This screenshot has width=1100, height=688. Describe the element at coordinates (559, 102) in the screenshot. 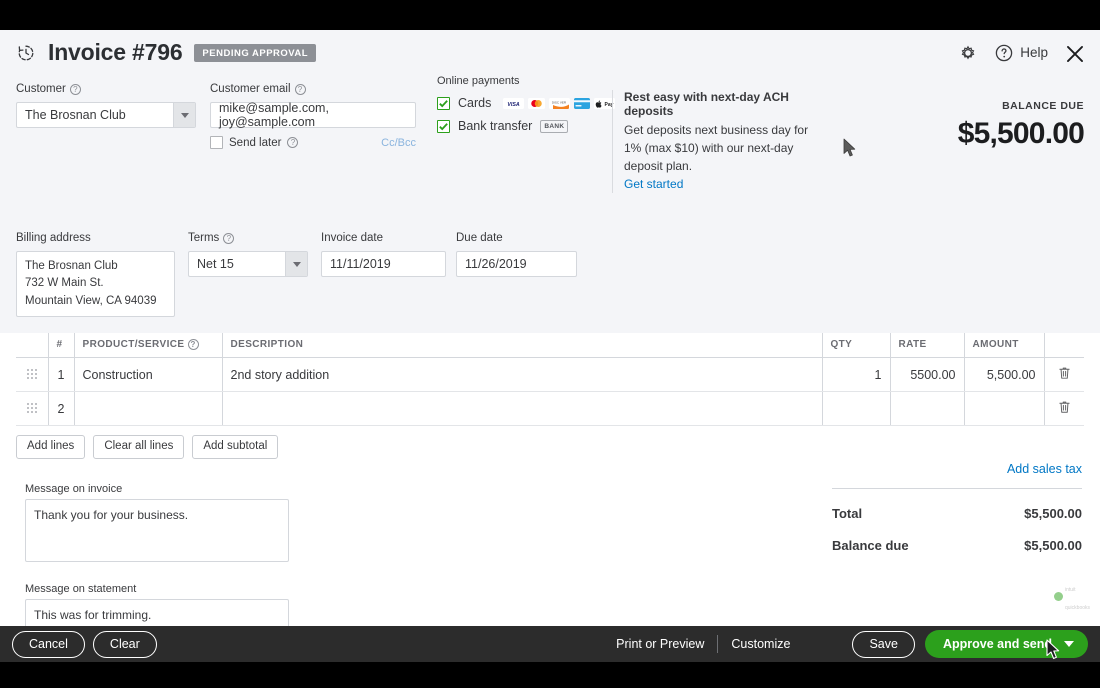

I see `svg-text: DISC VER` at that location.